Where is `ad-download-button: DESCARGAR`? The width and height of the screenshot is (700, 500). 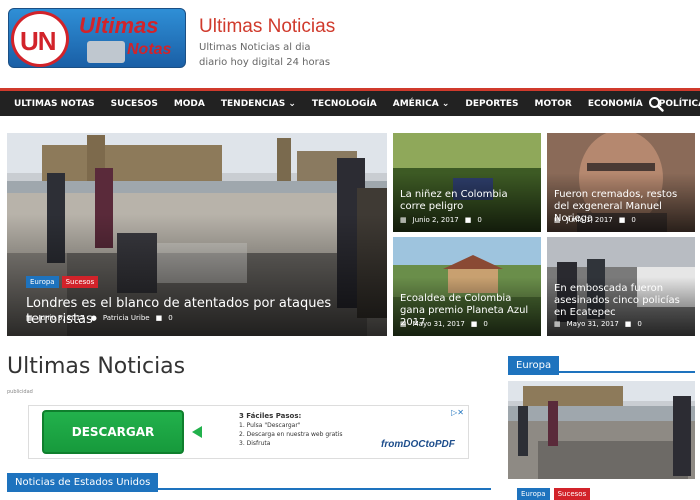 ad-download-button: DESCARGAR is located at coordinates (113, 432).